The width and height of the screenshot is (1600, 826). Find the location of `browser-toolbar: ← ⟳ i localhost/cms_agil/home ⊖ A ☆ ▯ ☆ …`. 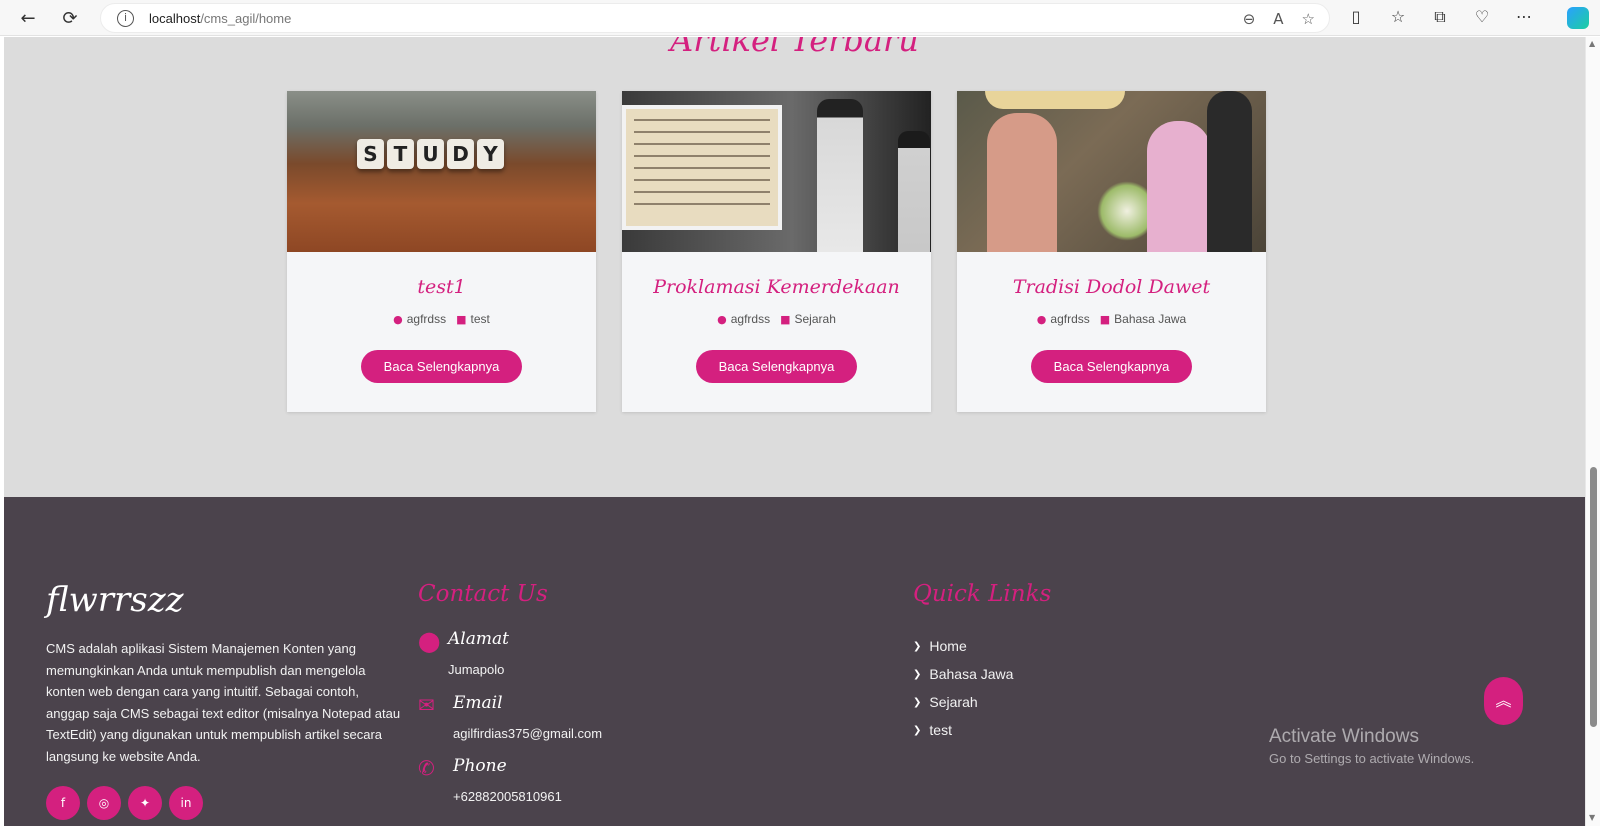

browser-toolbar: ← ⟳ i localhost/cms_agil/home ⊖ A ☆ ▯ ☆ … is located at coordinates (800, 18).